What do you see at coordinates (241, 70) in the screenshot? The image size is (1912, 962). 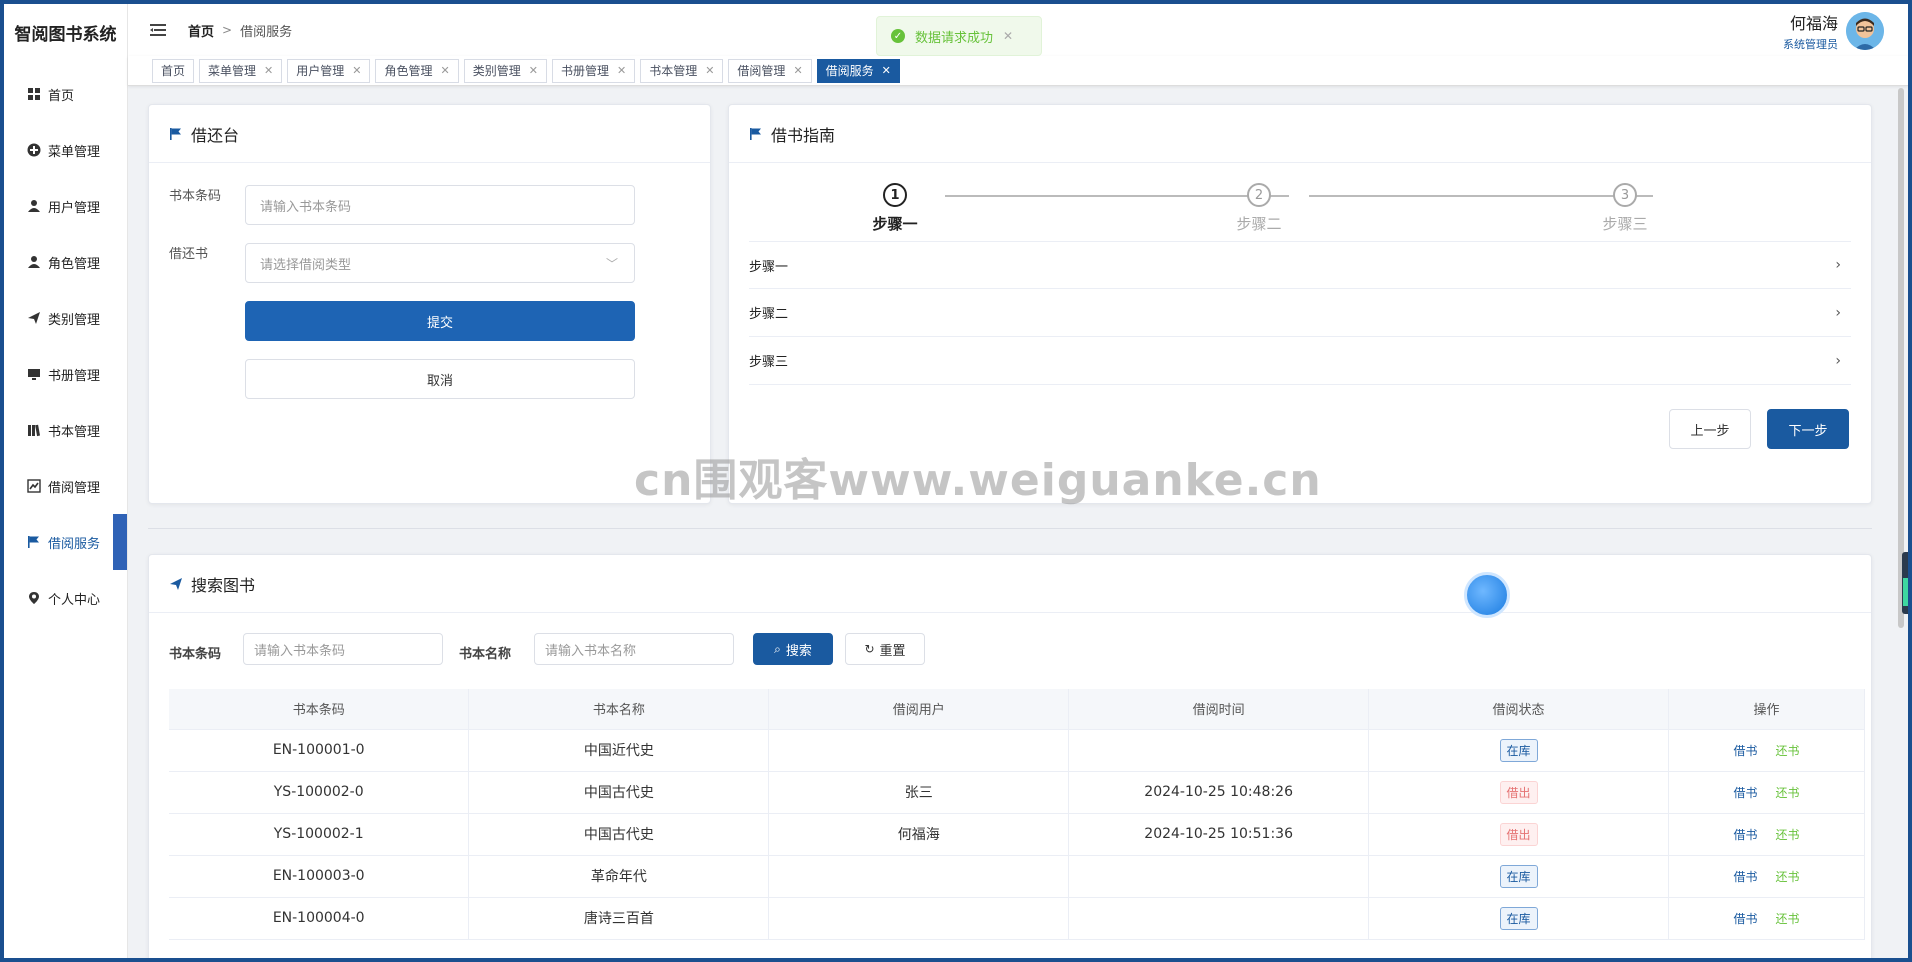 I see `tab-1: 菜单管理 ✕` at bounding box center [241, 70].